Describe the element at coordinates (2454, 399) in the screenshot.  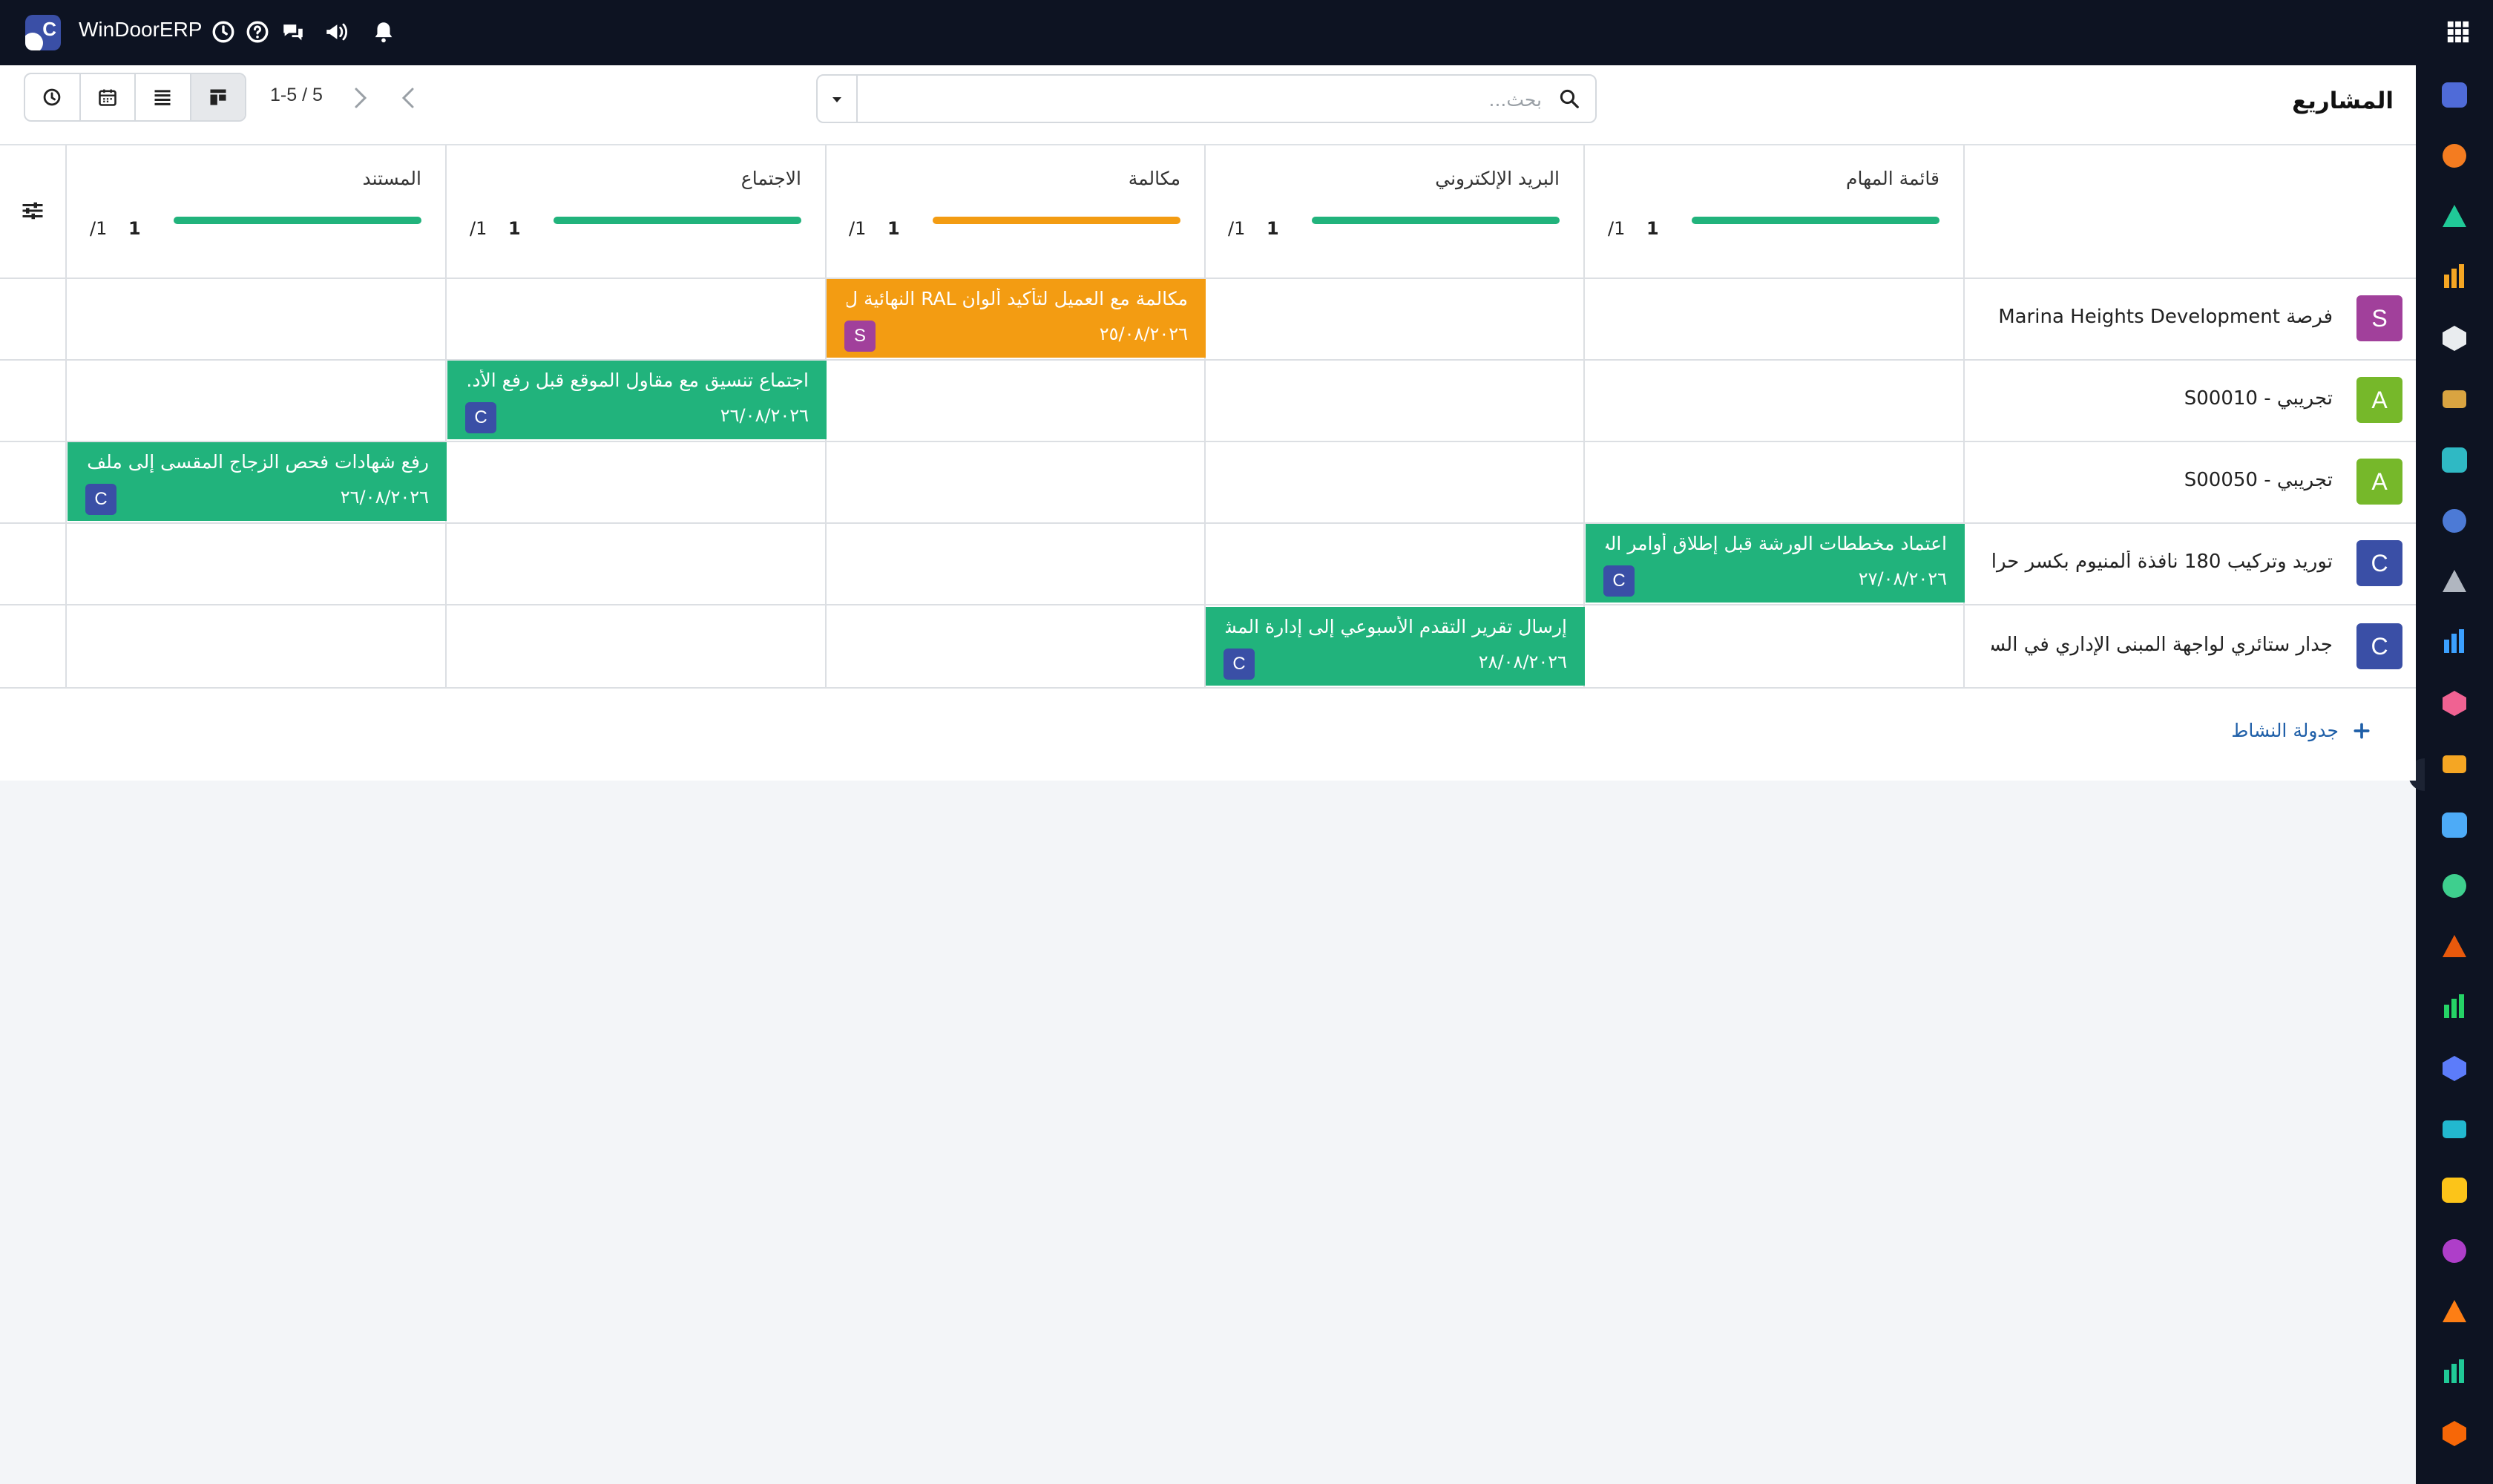
I see `photo-icon` at that location.